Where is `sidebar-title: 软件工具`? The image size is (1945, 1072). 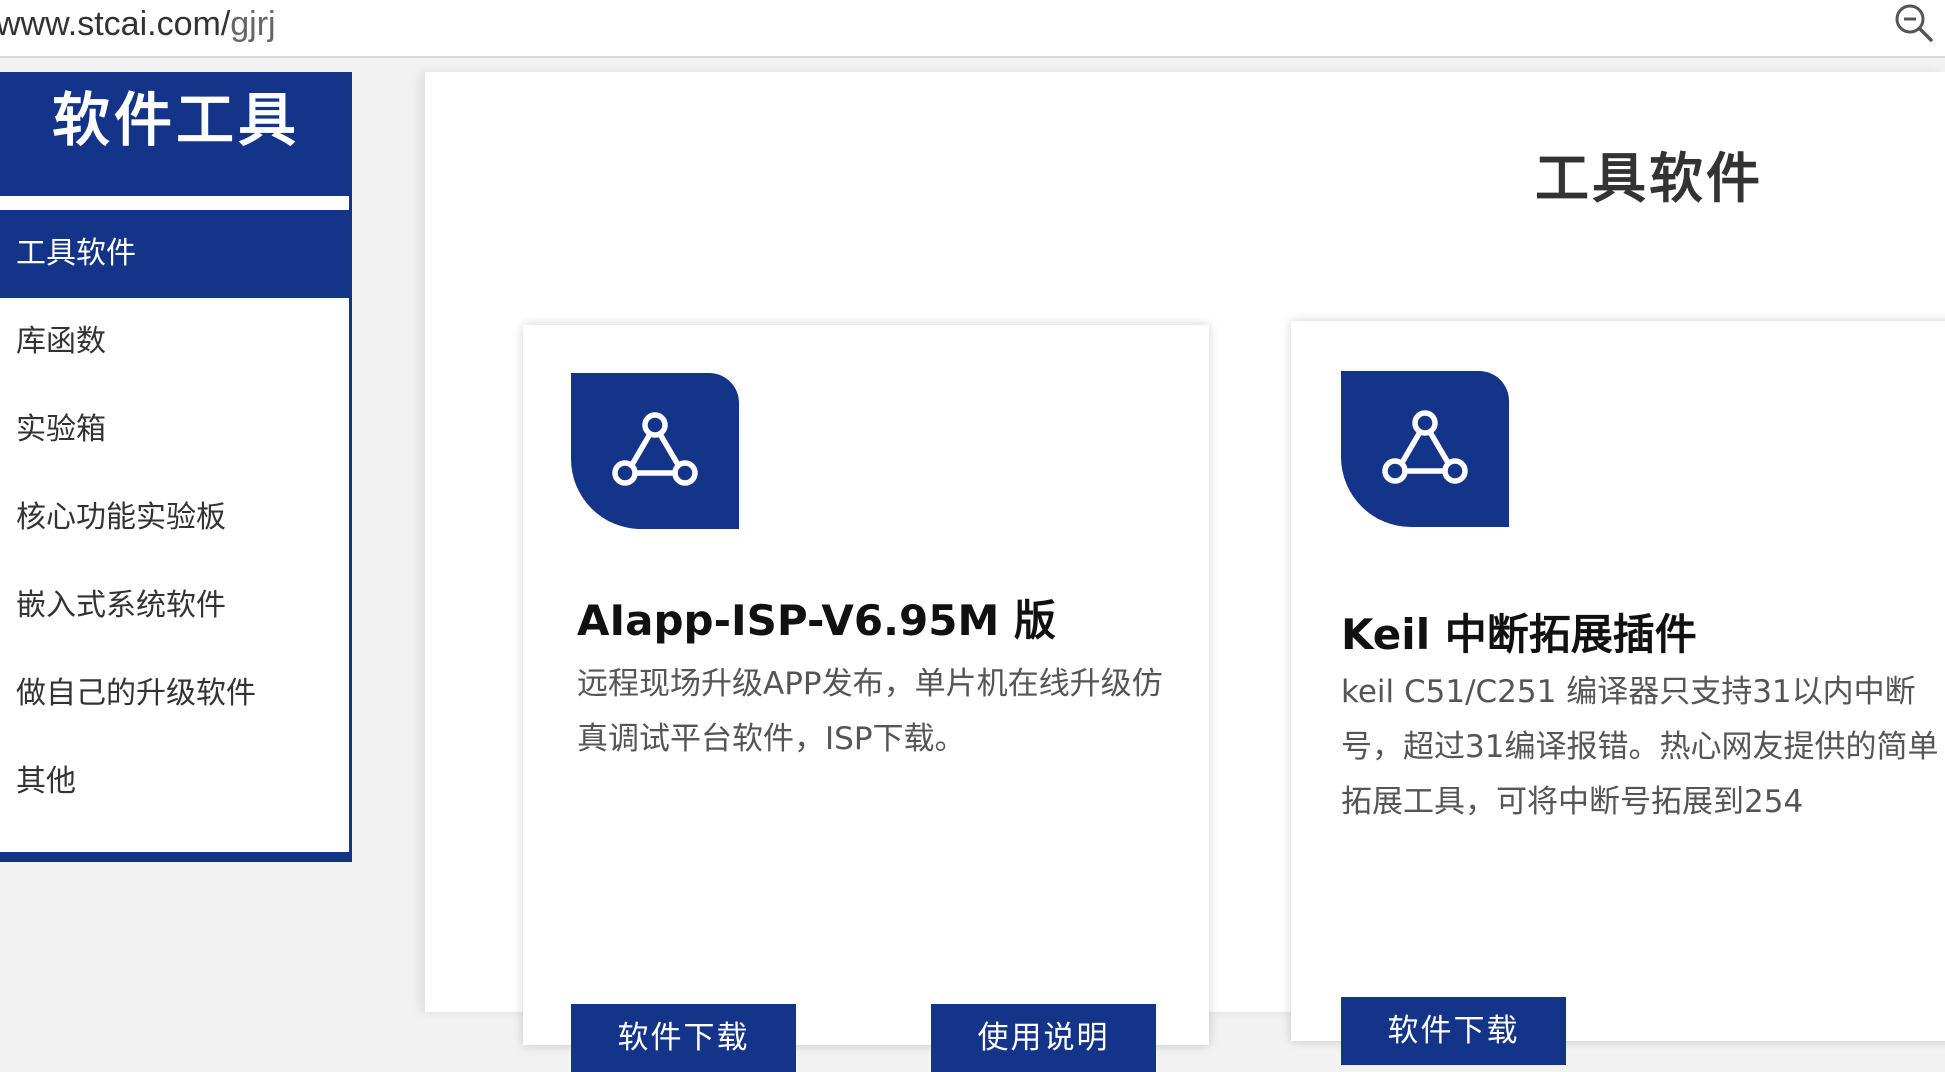
sidebar-title: 软件工具 is located at coordinates (174, 134).